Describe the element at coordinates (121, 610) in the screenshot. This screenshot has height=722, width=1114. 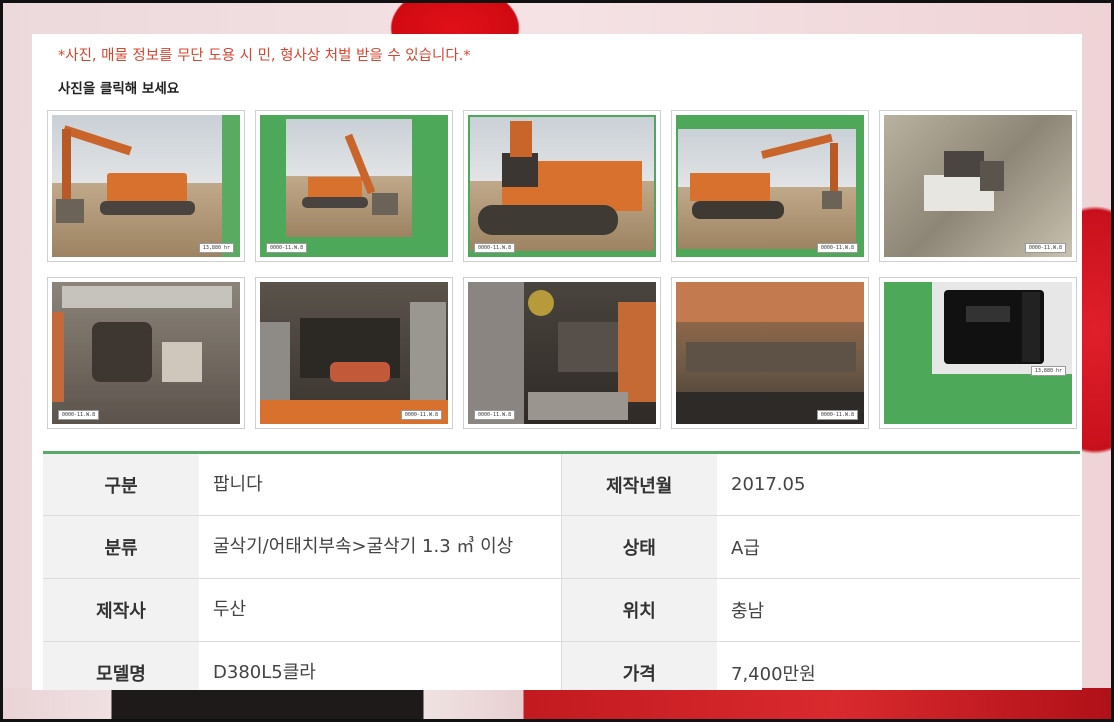
I see `spec-label-maker: 제작사` at that location.